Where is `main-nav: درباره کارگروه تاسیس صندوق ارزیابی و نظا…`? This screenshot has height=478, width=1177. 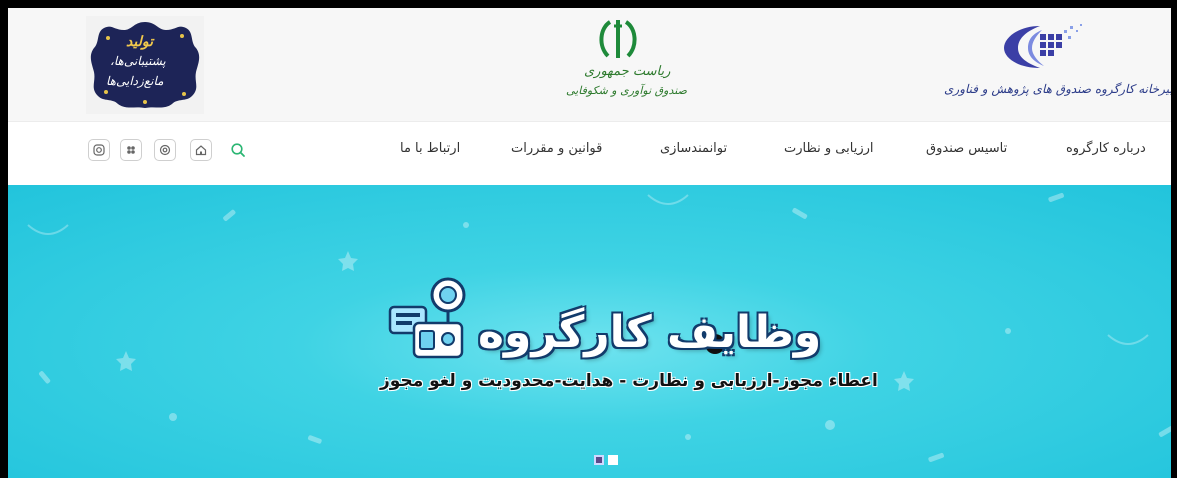
main-nav: درباره کارگروه تاسیس صندوق ارزیابی و نظا… is located at coordinates (589, 153).